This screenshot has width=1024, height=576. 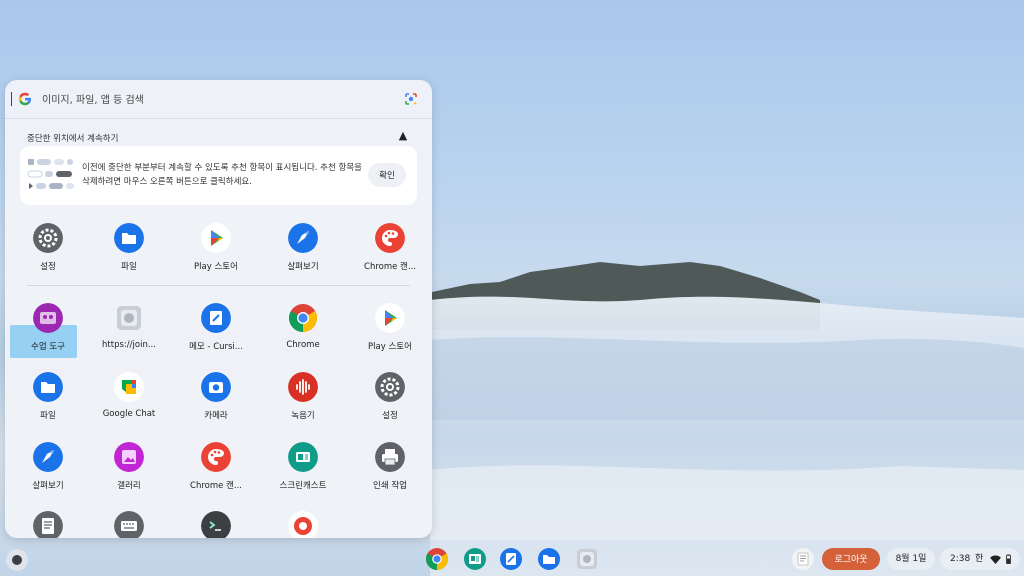 I want to click on app-docs, so click(x=48, y=524).